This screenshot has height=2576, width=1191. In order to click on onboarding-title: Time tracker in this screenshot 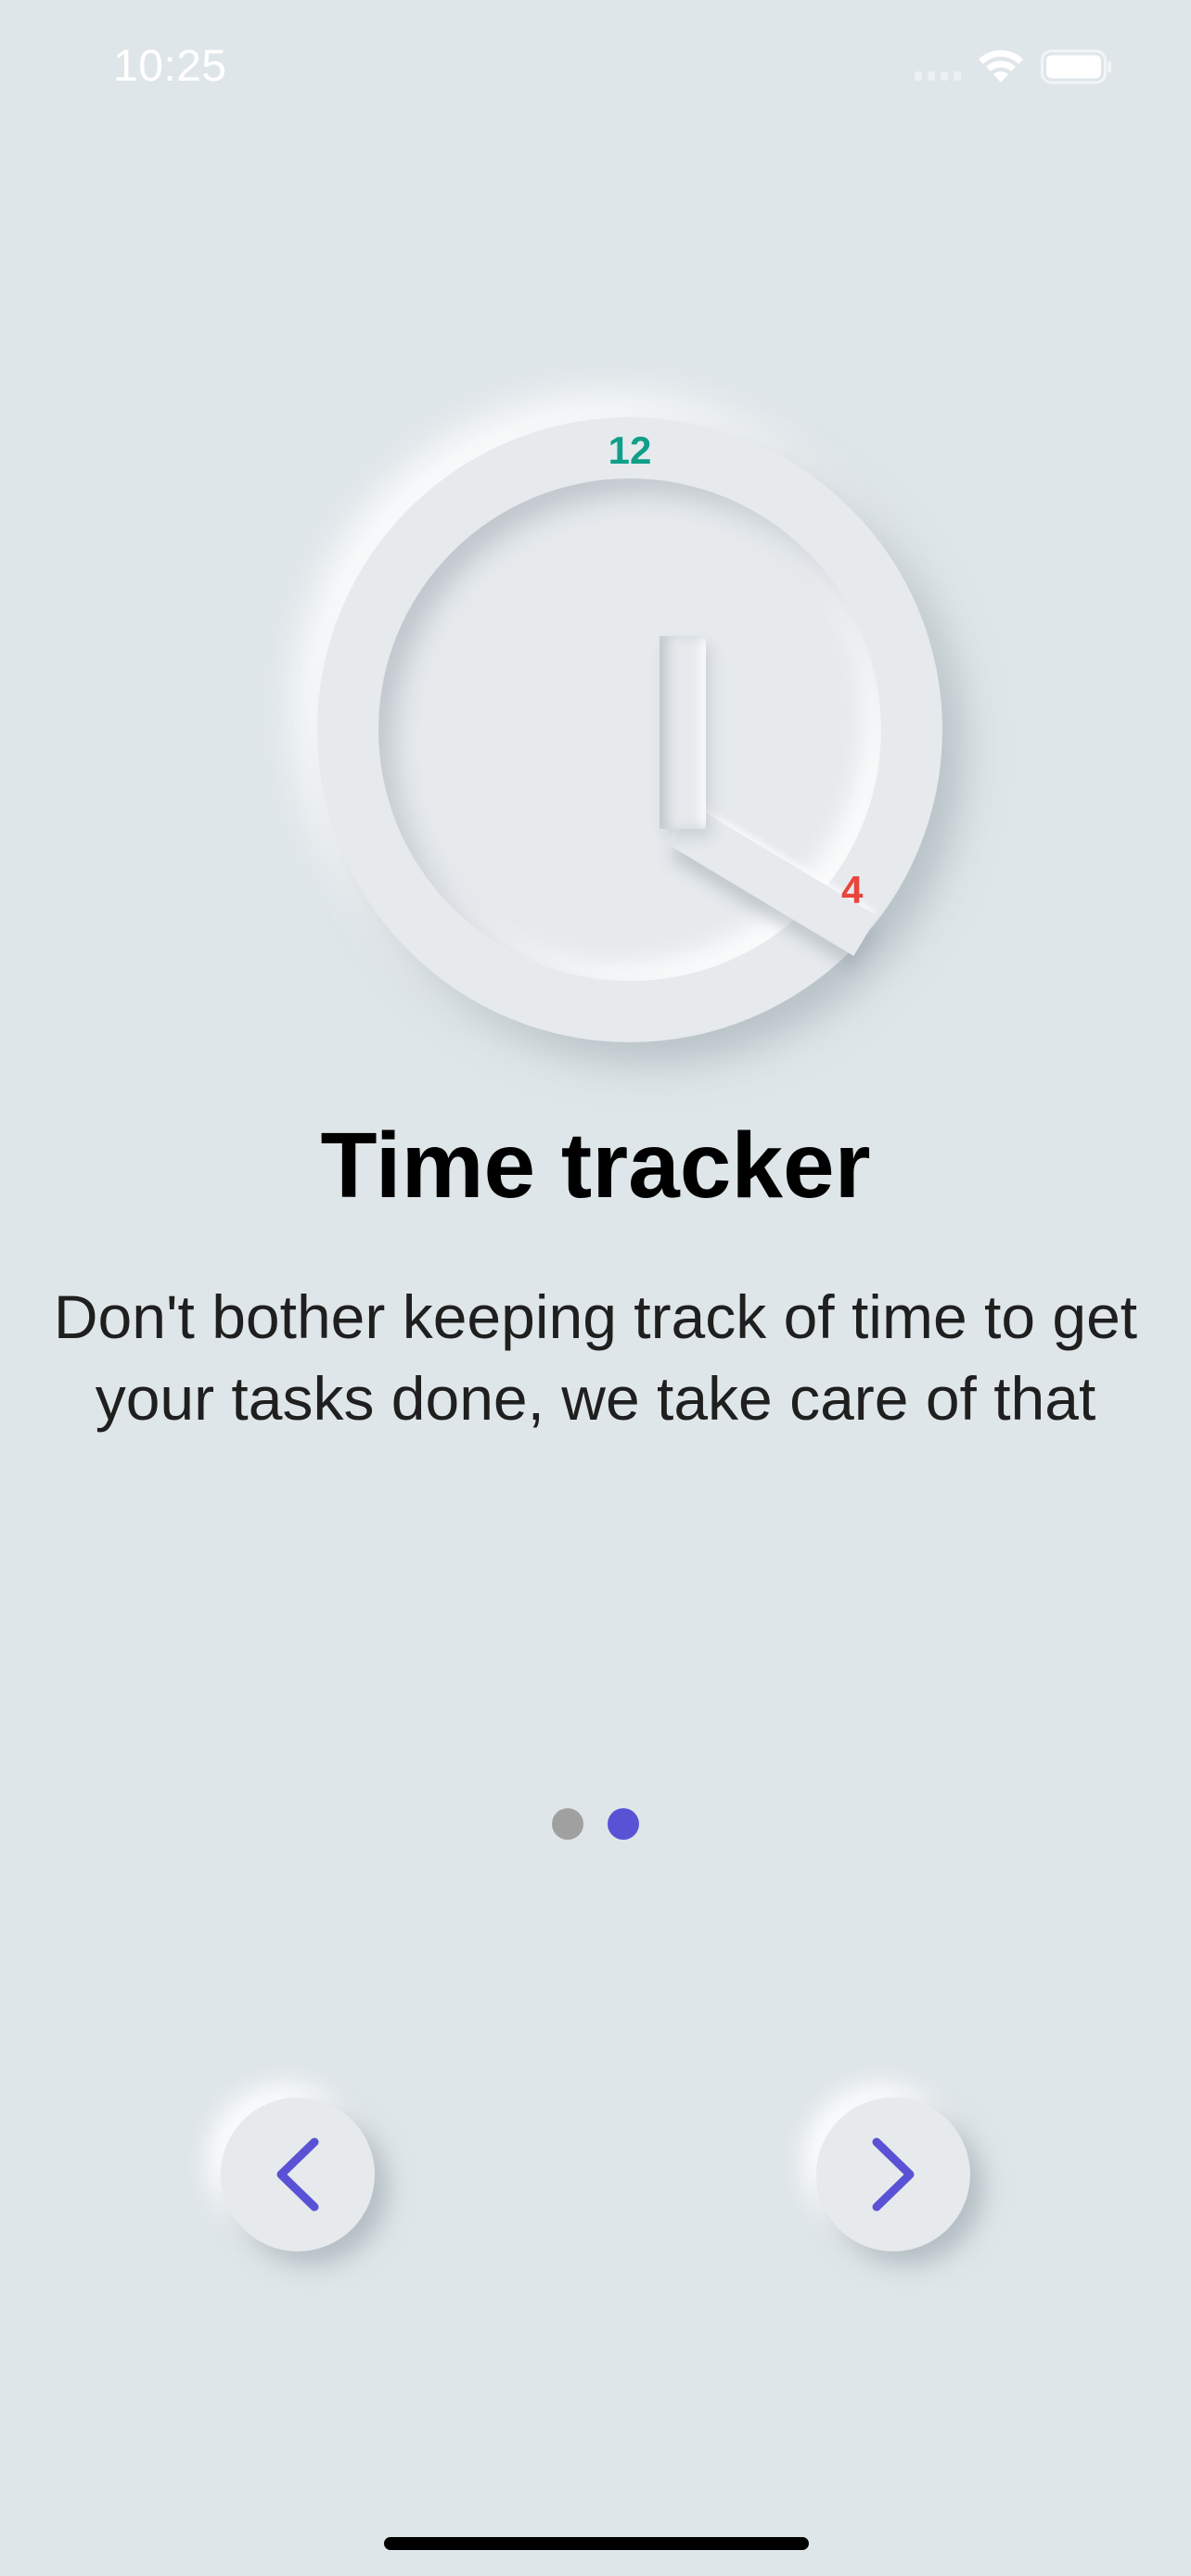, I will do `click(595, 1166)`.